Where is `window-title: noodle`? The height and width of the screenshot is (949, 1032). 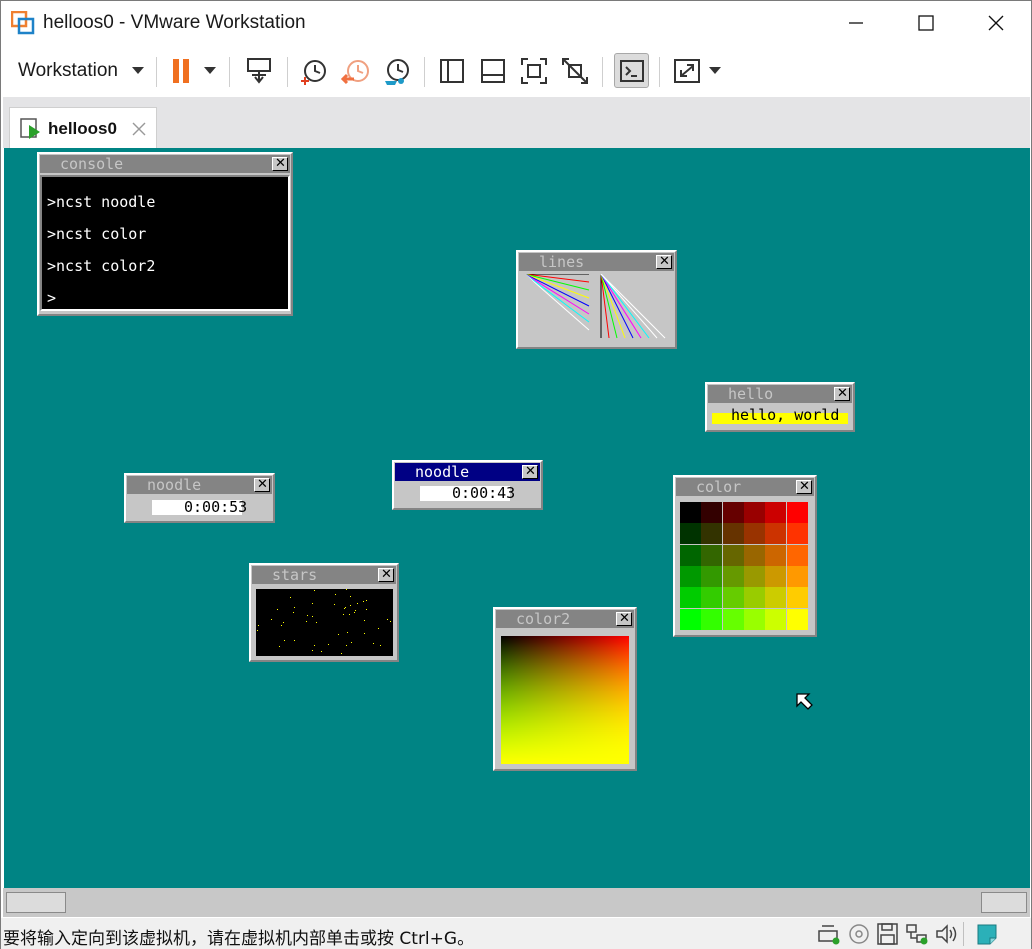
window-title: noodle is located at coordinates (174, 485).